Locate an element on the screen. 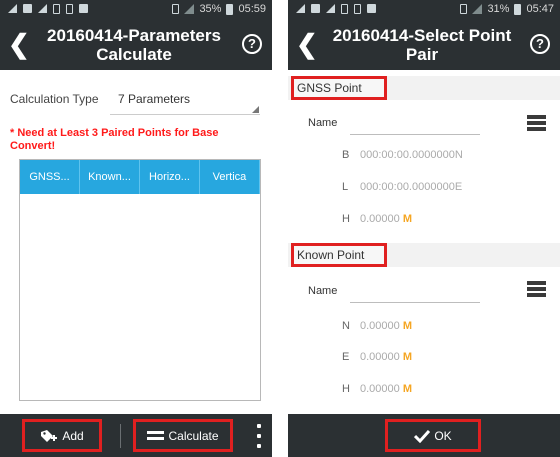  add-button-label: Add is located at coordinates (73, 435).